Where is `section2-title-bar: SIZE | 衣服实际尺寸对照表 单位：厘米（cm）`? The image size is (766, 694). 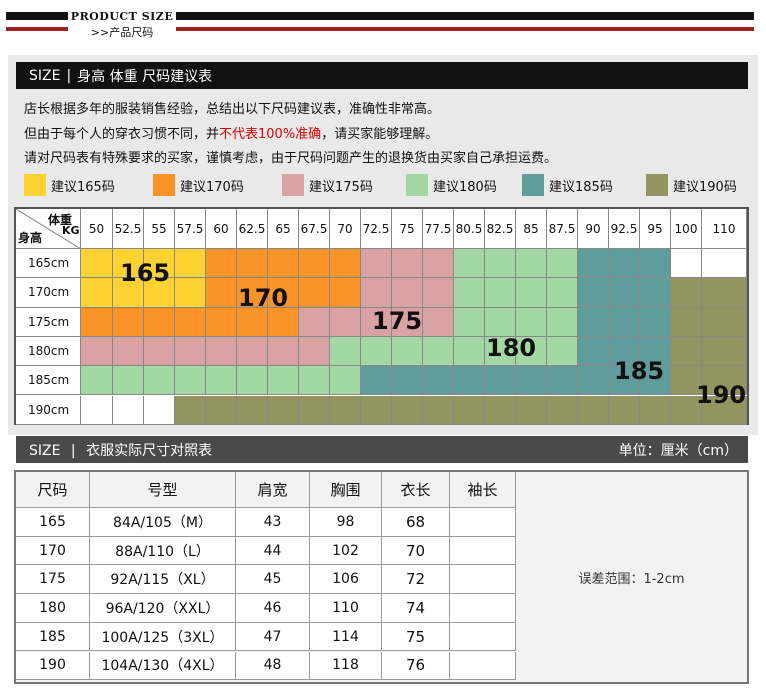 section2-title-bar: SIZE | 衣服实际尺寸对照表 单位：厘米（cm） is located at coordinates (382, 449).